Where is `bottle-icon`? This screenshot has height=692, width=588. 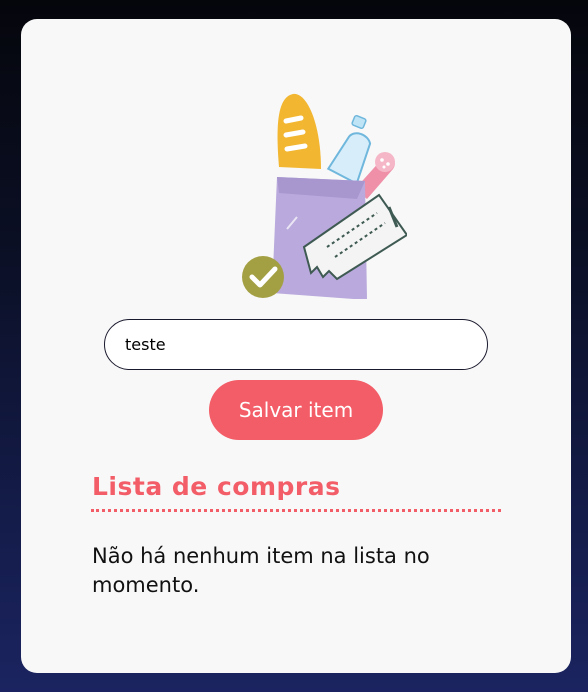
bottle-icon is located at coordinates (349, 150).